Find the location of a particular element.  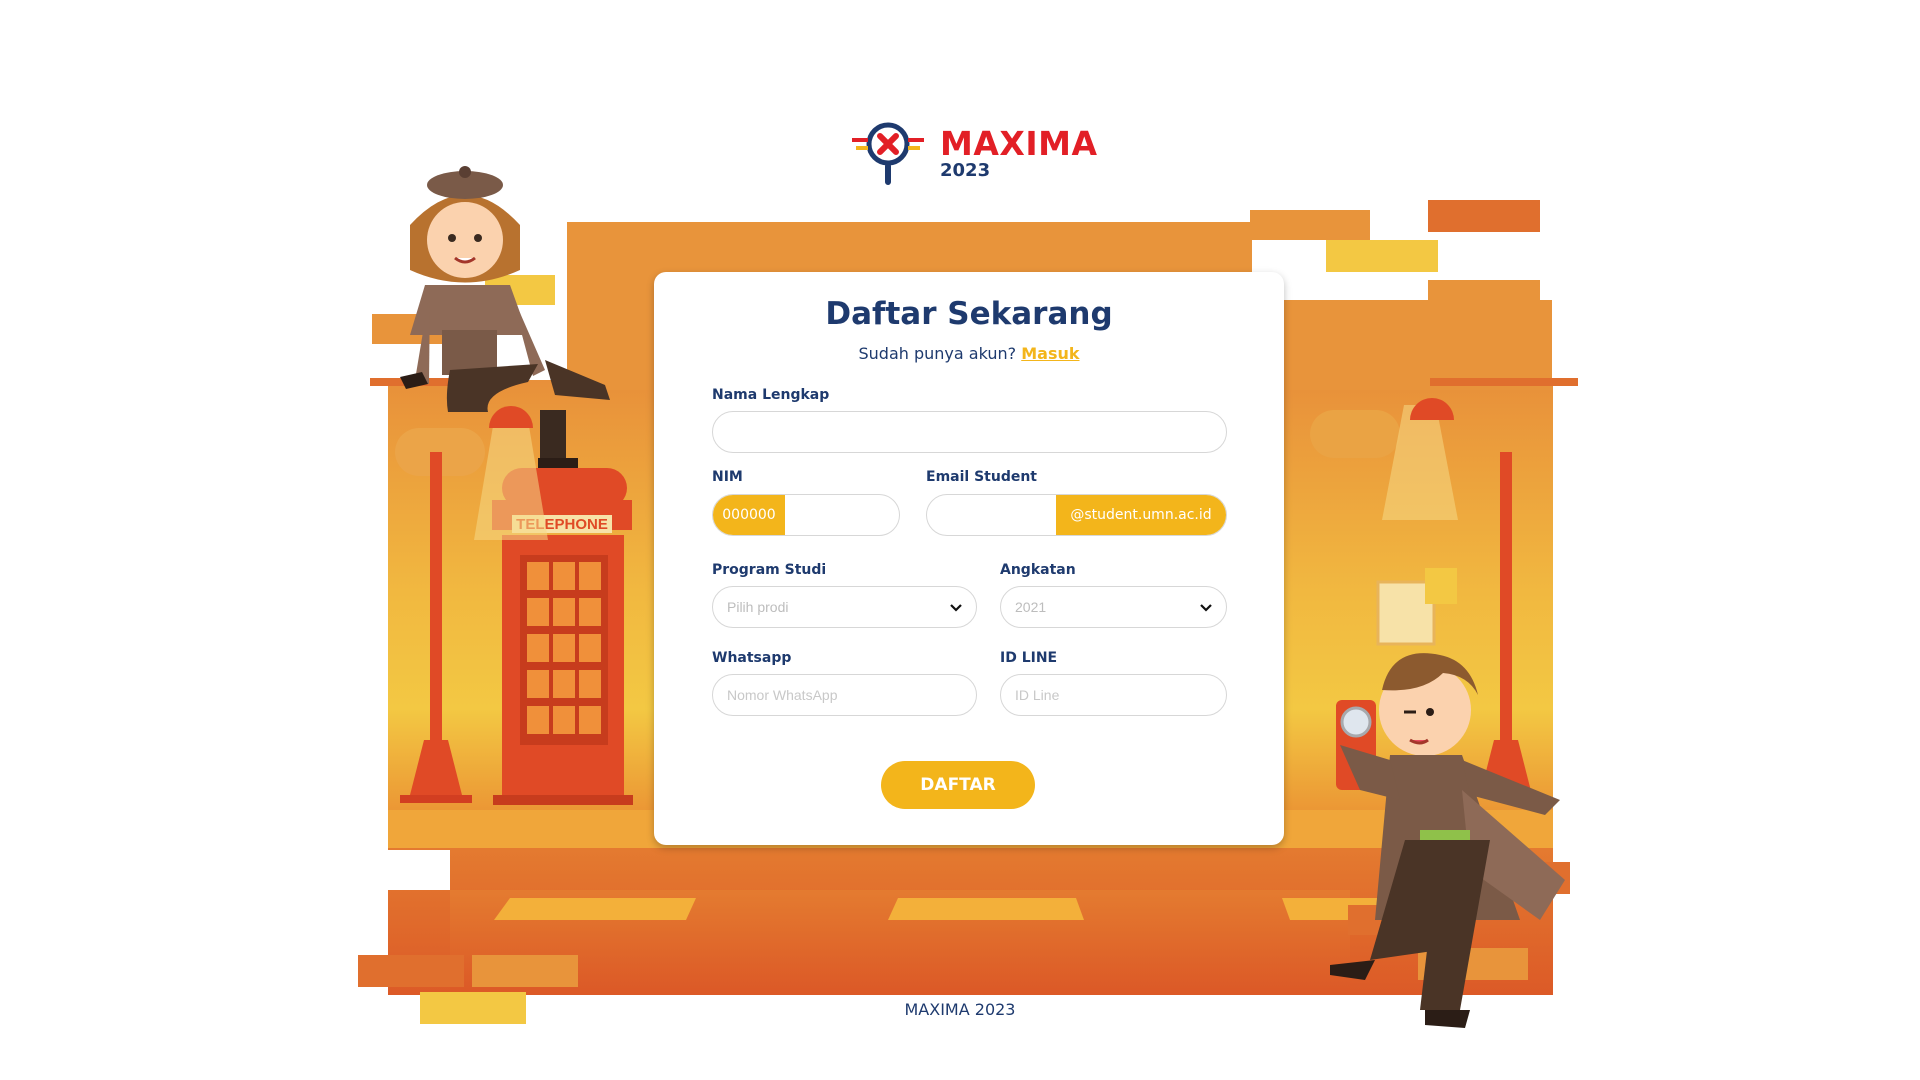

prodi-select: Pilih prodi is located at coordinates (844, 607).